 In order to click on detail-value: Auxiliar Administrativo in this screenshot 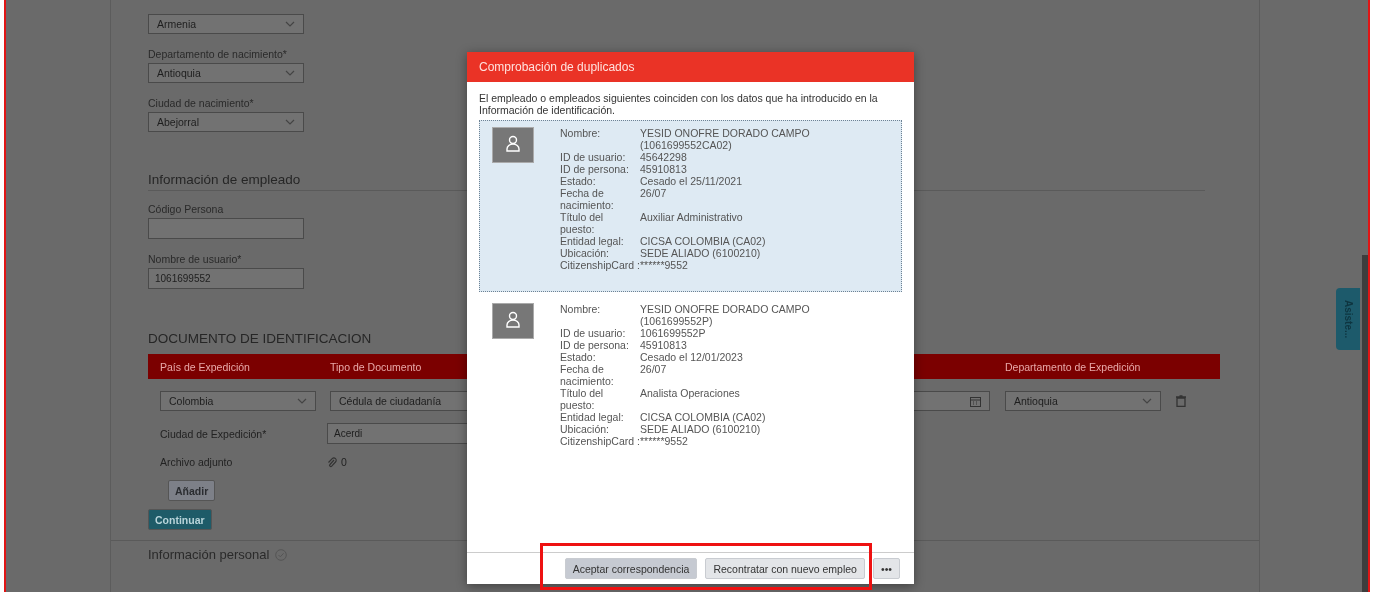, I will do `click(692, 218)`.